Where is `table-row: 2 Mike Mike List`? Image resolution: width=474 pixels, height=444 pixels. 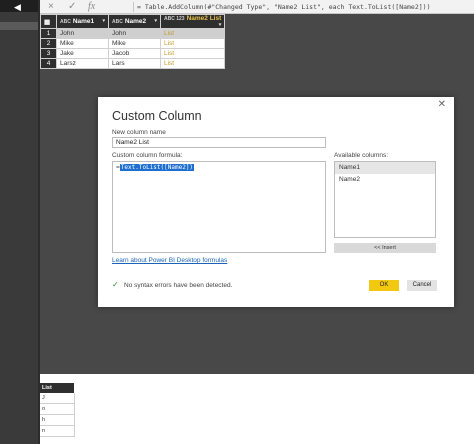 table-row: 2 Mike Mike List is located at coordinates (133, 43).